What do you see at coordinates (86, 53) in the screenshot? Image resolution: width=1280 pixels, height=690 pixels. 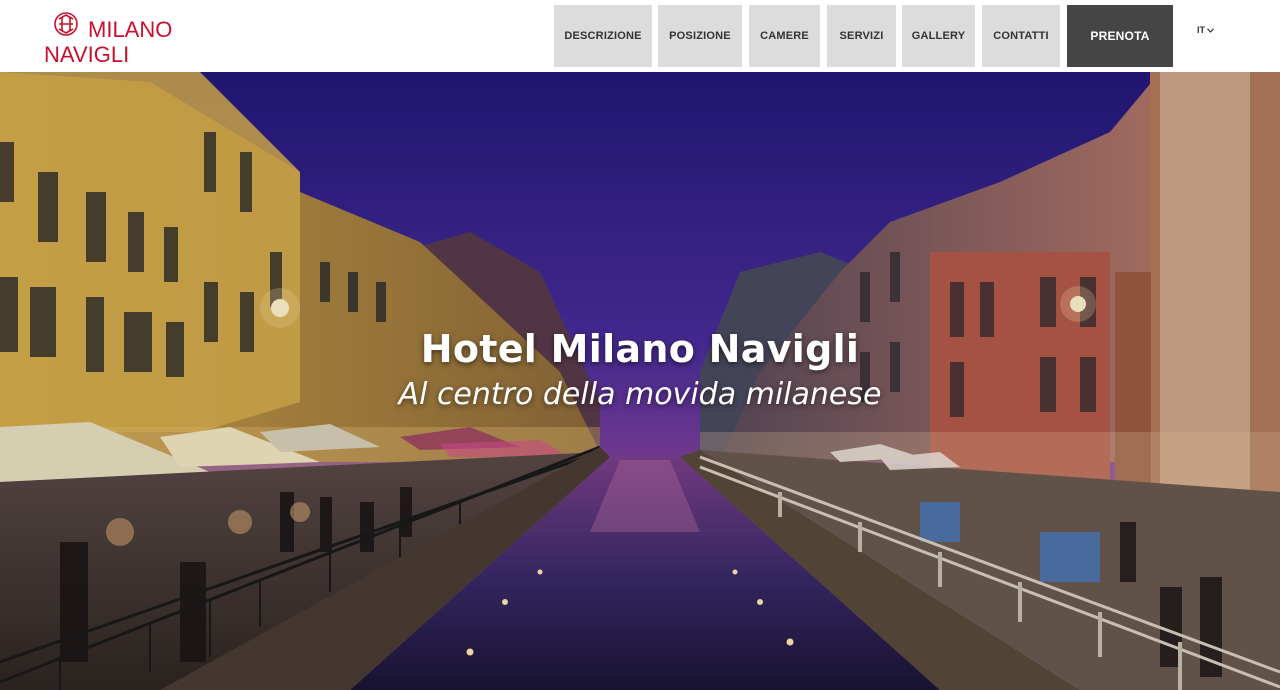 I see `logo-line2: NAVIGLI` at bounding box center [86, 53].